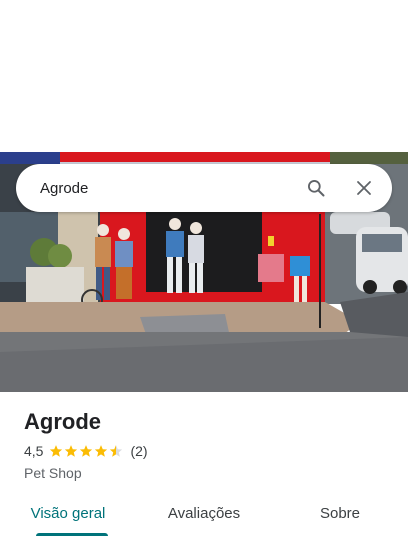 The image size is (408, 544). I want to click on active-tab-indicator, so click(72, 534).